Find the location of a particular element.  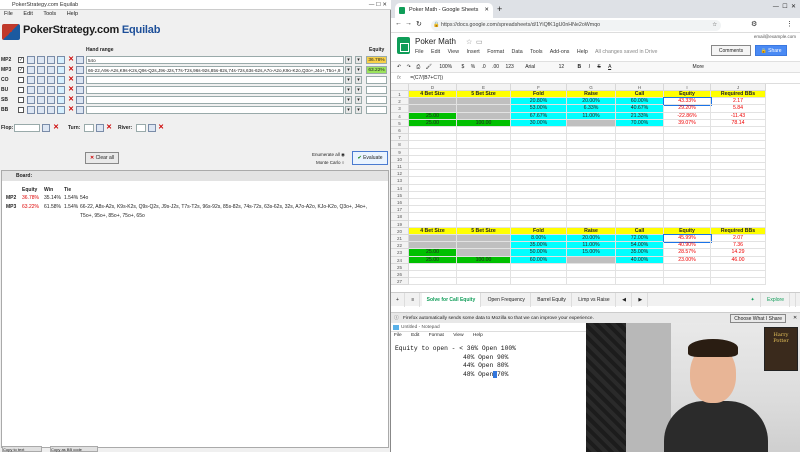

column-header: G is located at coordinates (591, 87).